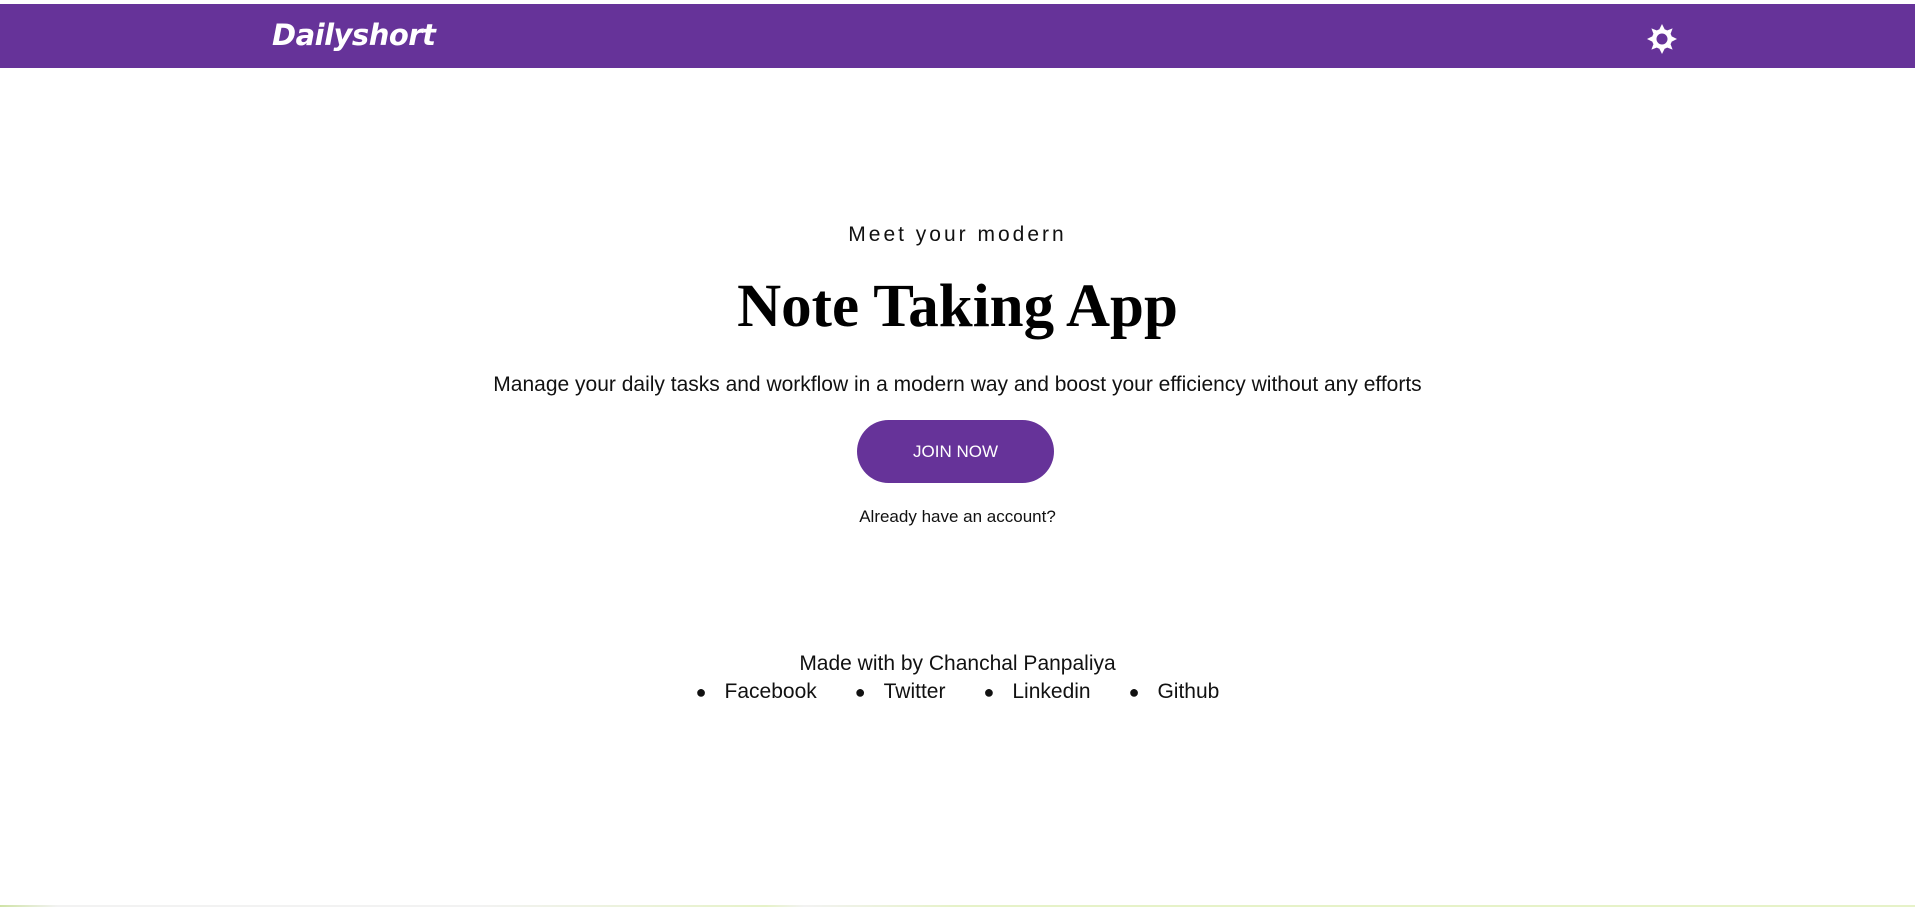  Describe the element at coordinates (957, 234) in the screenshot. I see `hero-eyebrow: Meet your modern` at that location.